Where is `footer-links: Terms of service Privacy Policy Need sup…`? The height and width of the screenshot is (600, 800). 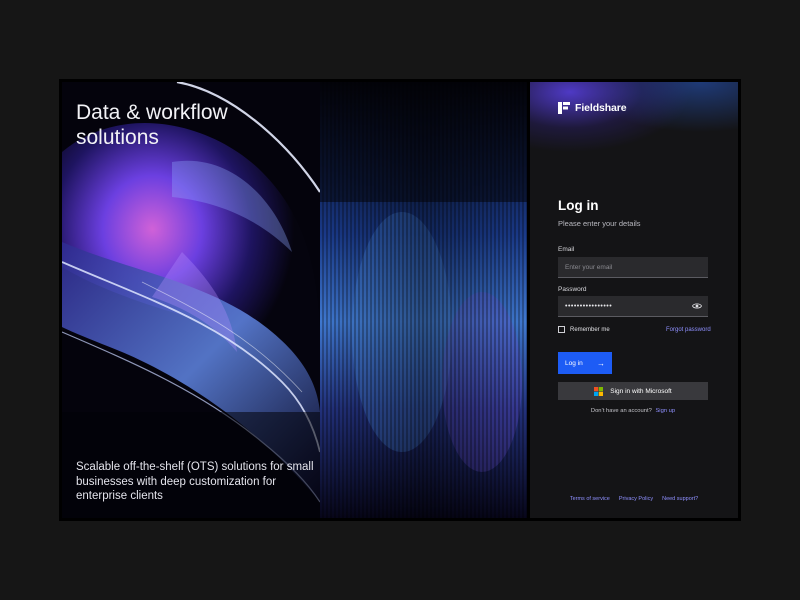
footer-links: Terms of service Privacy Policy Need sup… is located at coordinates (634, 499).